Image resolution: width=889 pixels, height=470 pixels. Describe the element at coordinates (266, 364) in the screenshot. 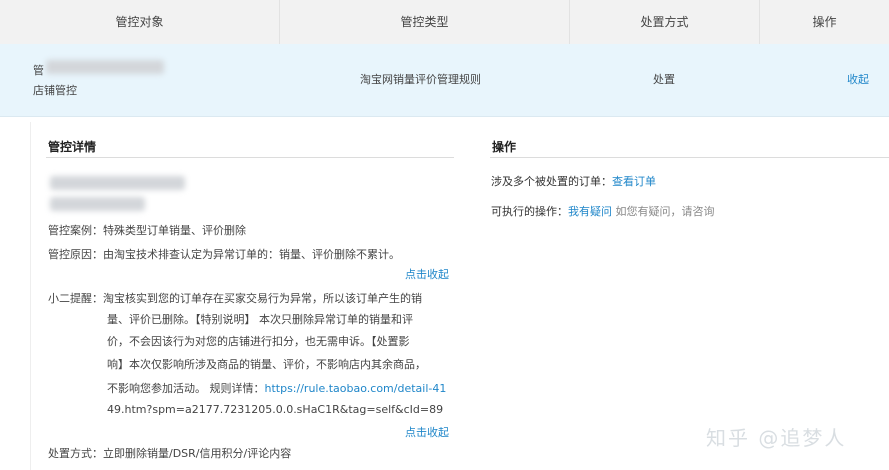

I see `reminder-text-4: 响】本次仅影响所涉及商品的销量、评价，不影响店内其余商品，` at that location.